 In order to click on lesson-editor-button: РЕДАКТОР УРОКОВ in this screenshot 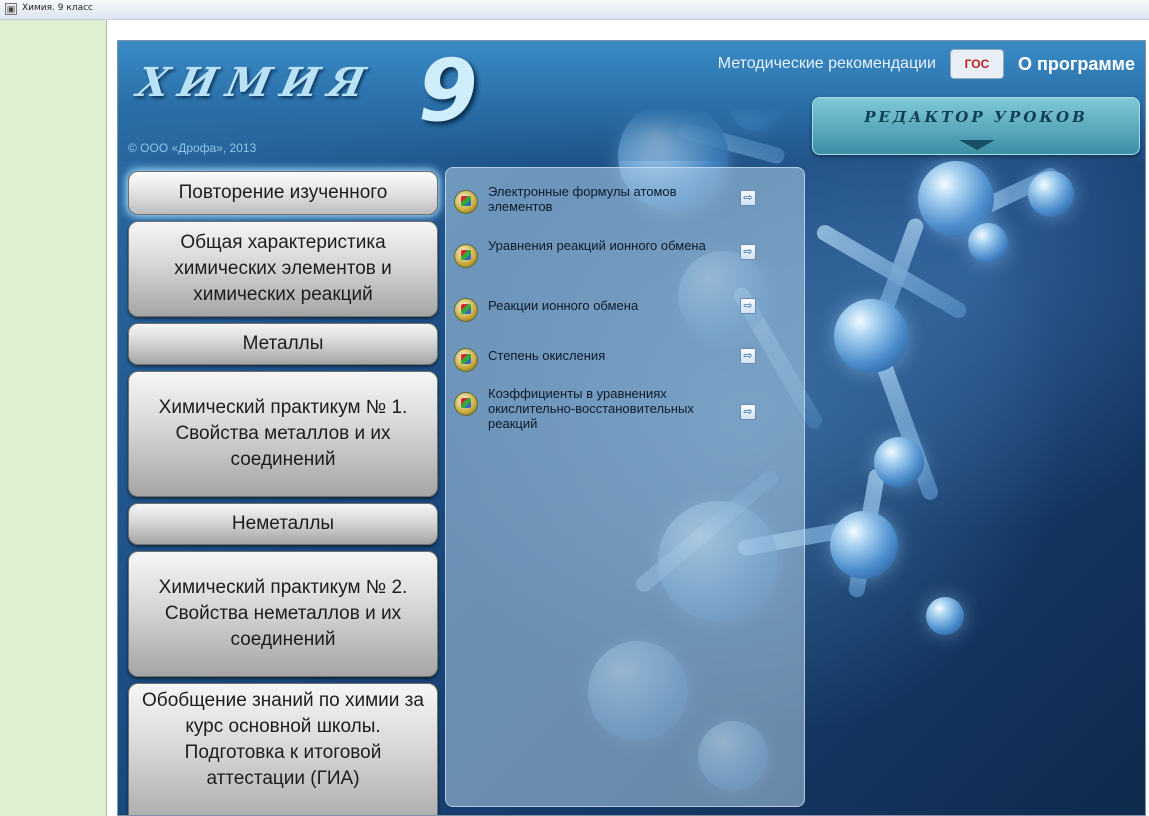, I will do `click(976, 126)`.